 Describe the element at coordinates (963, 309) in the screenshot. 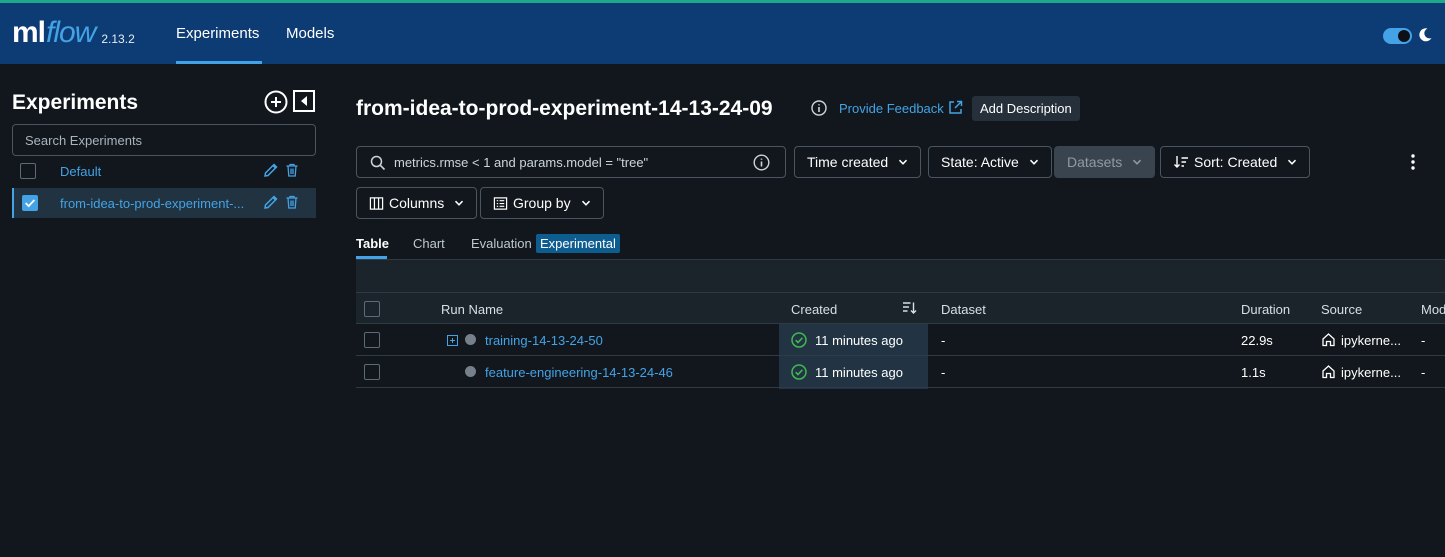

I see `column-header-dataset: Dataset` at that location.